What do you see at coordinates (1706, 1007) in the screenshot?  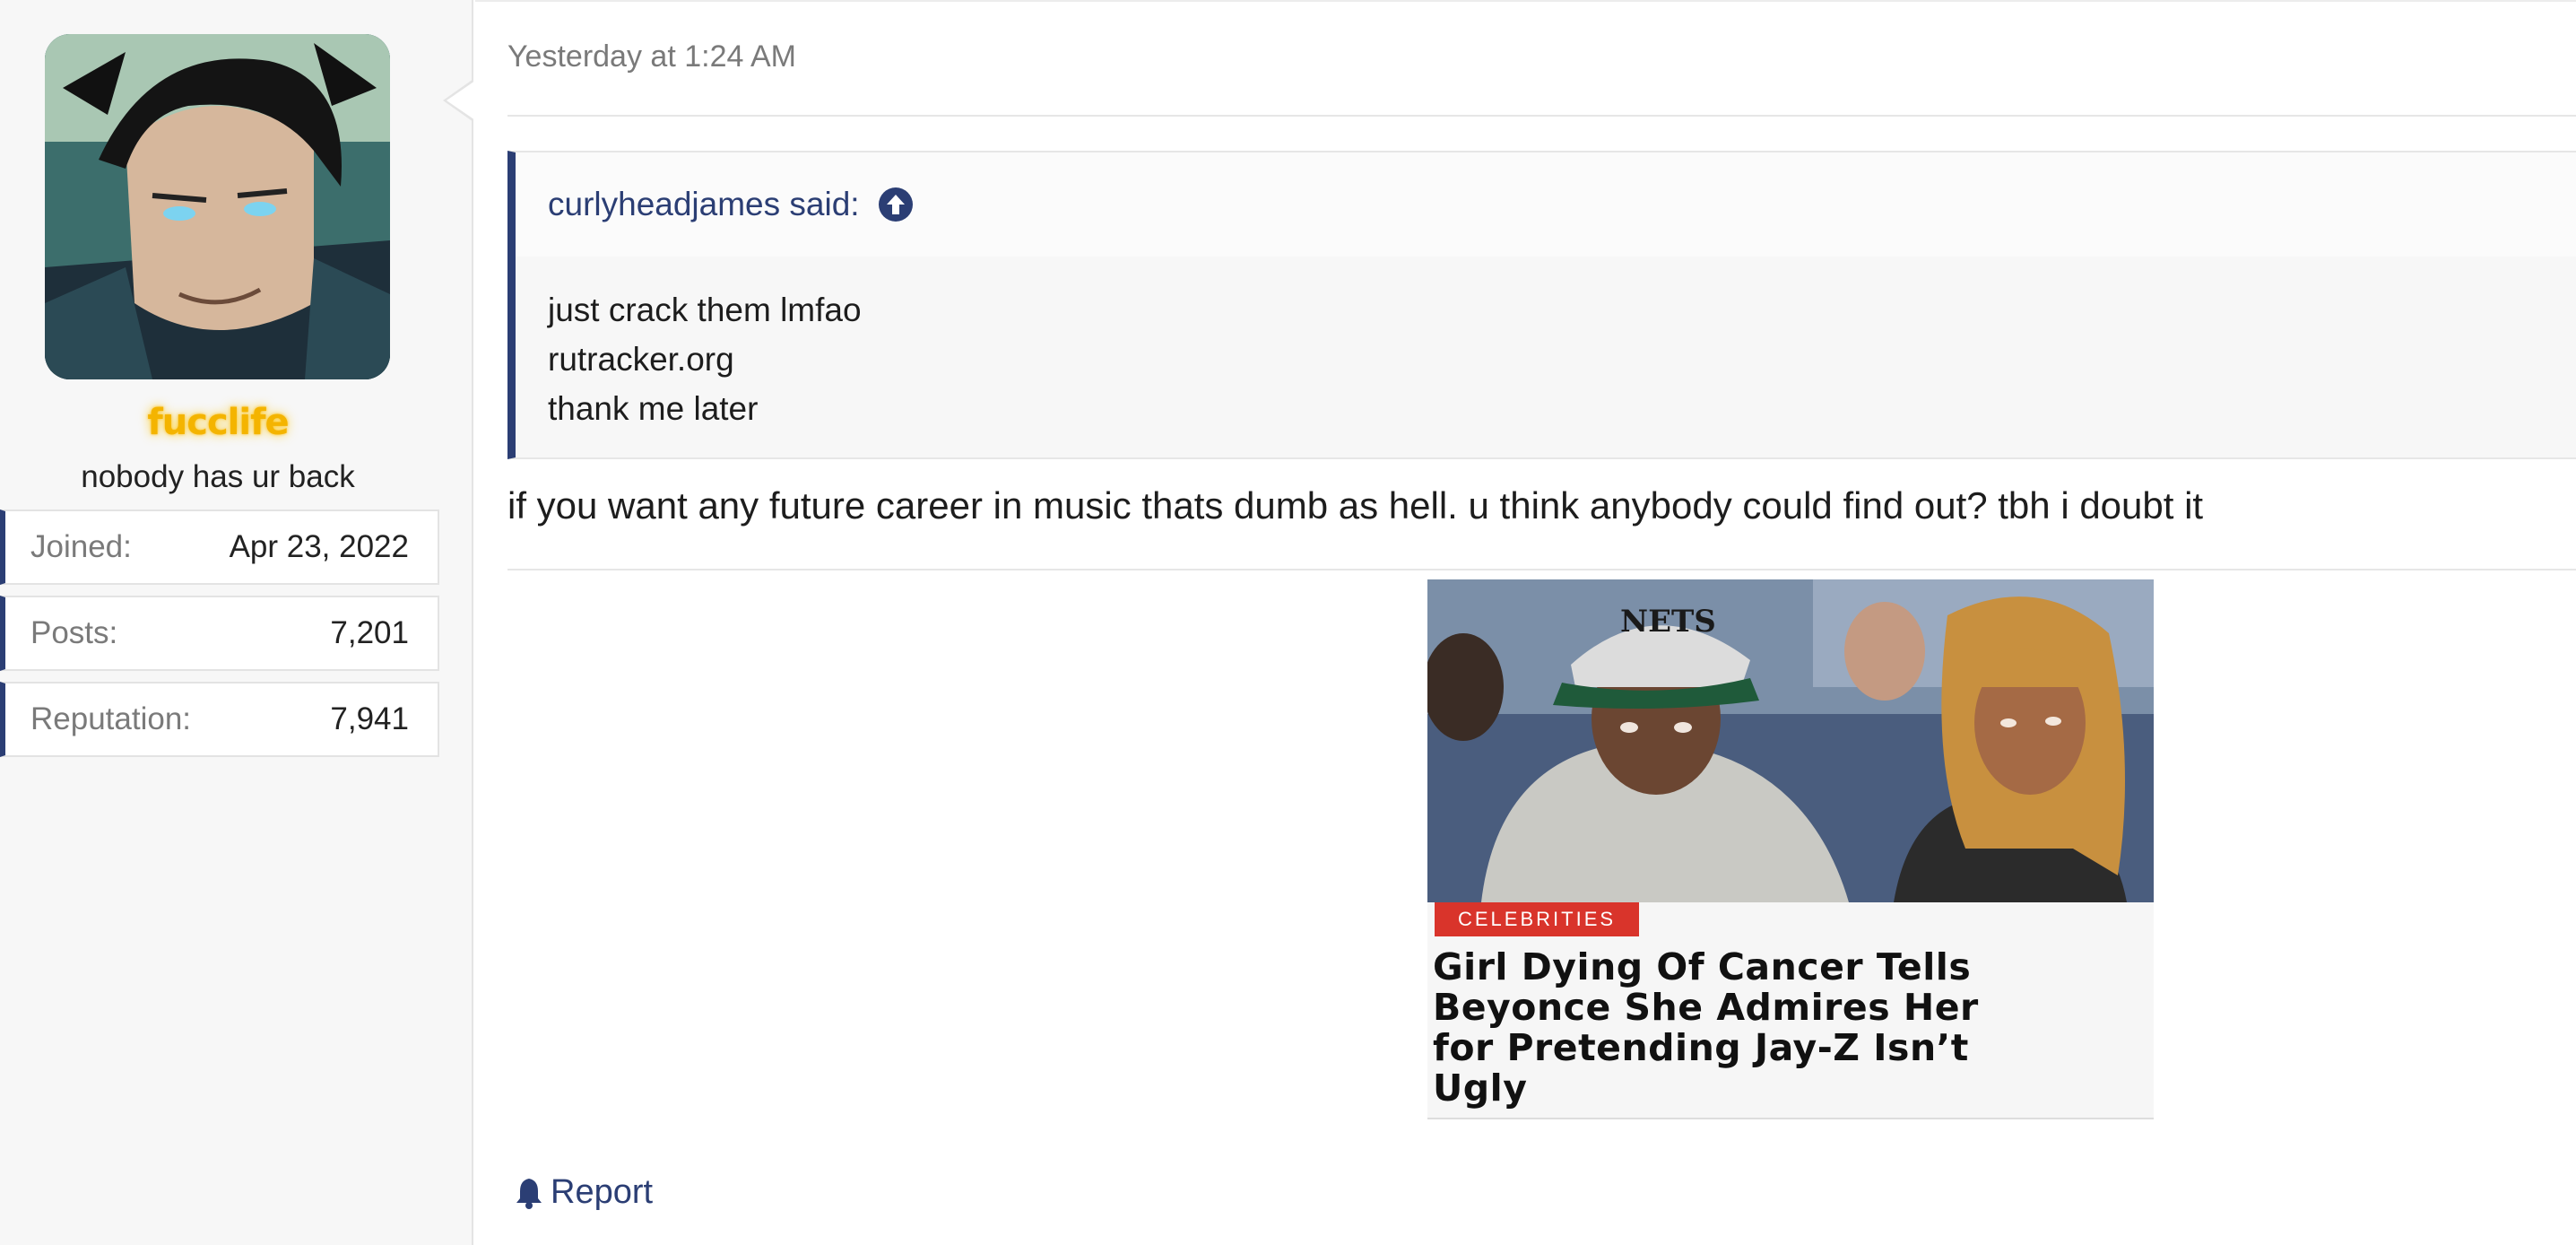 I see `headline-line: Beyonce She Admires Her` at bounding box center [1706, 1007].